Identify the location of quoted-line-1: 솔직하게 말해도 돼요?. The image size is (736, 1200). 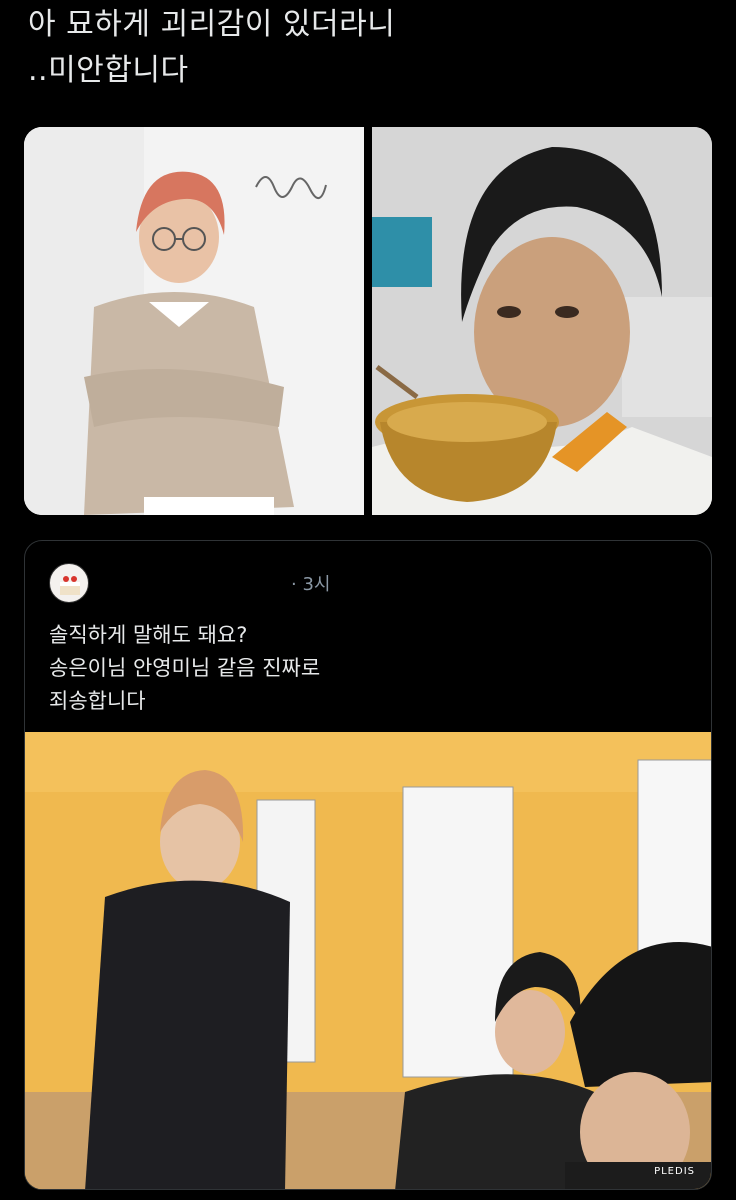
(148, 635).